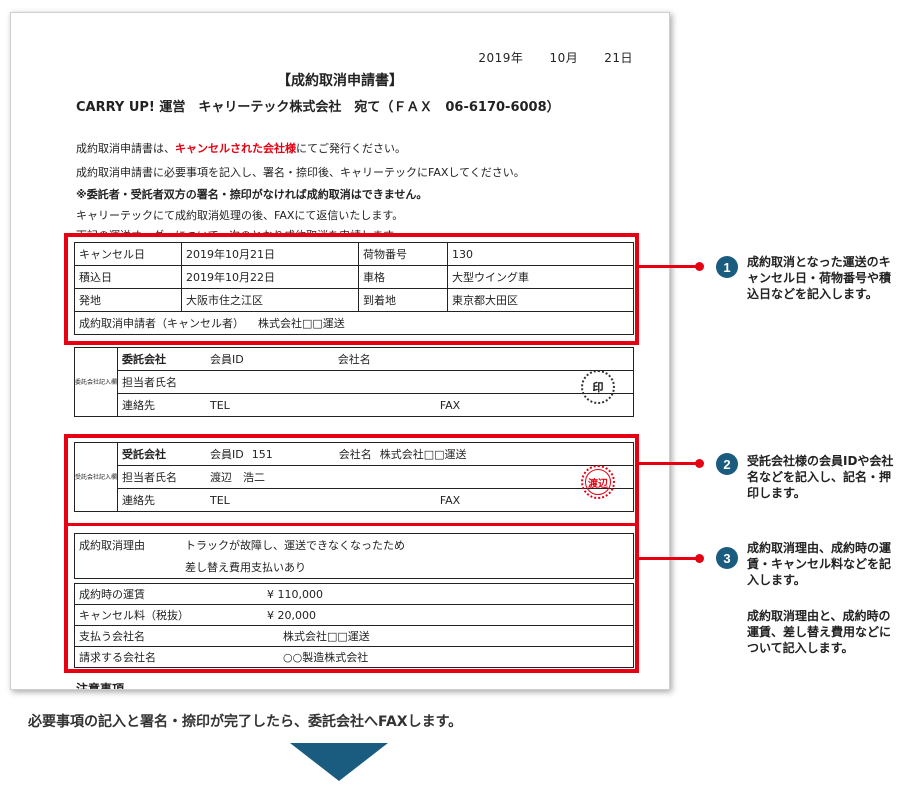 The image size is (910, 790). What do you see at coordinates (564, 58) in the screenshot?
I see `date-month: 10月` at bounding box center [564, 58].